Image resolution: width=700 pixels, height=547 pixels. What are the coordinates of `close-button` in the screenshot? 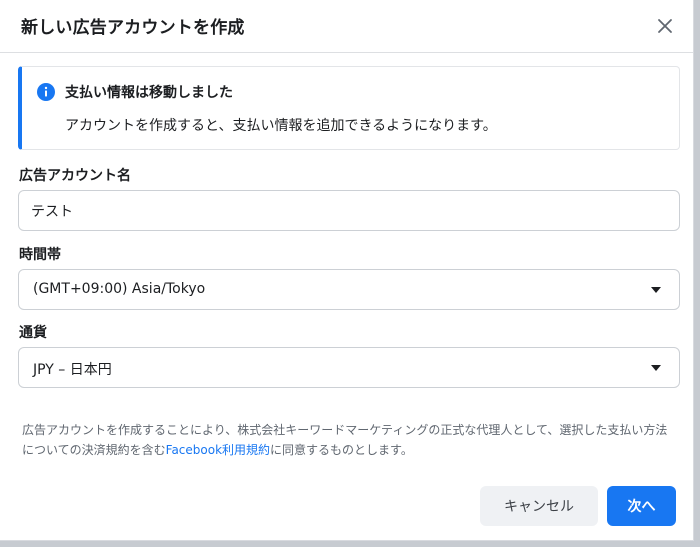 It's located at (665, 26).